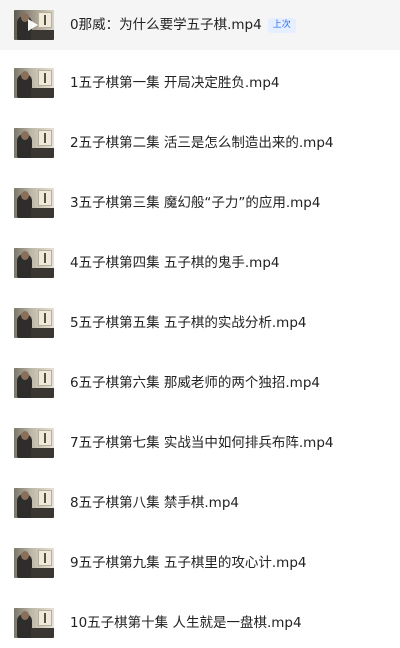 The height and width of the screenshot is (648, 400). Describe the element at coordinates (281, 25) in the screenshot. I see `last-watched-badge: 上次` at that location.